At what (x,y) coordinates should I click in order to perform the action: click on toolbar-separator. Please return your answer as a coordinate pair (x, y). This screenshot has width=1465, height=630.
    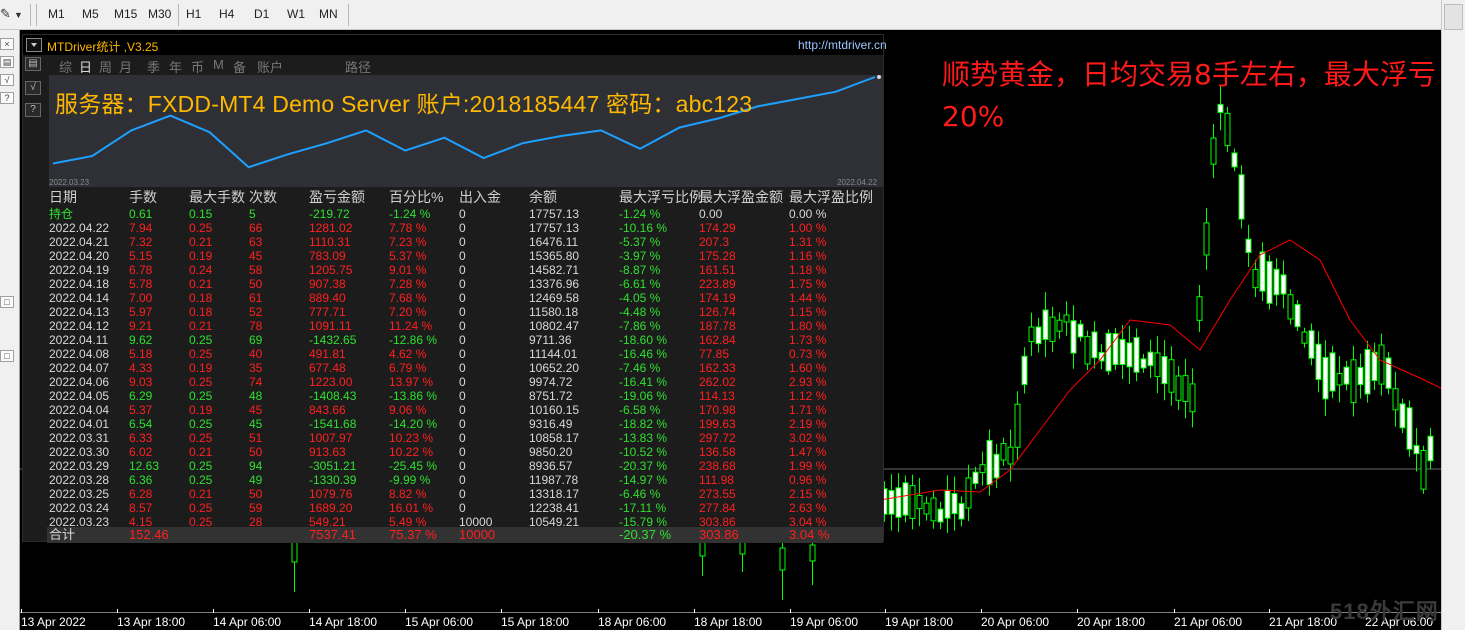
    Looking at the image, I should click on (348, 15).